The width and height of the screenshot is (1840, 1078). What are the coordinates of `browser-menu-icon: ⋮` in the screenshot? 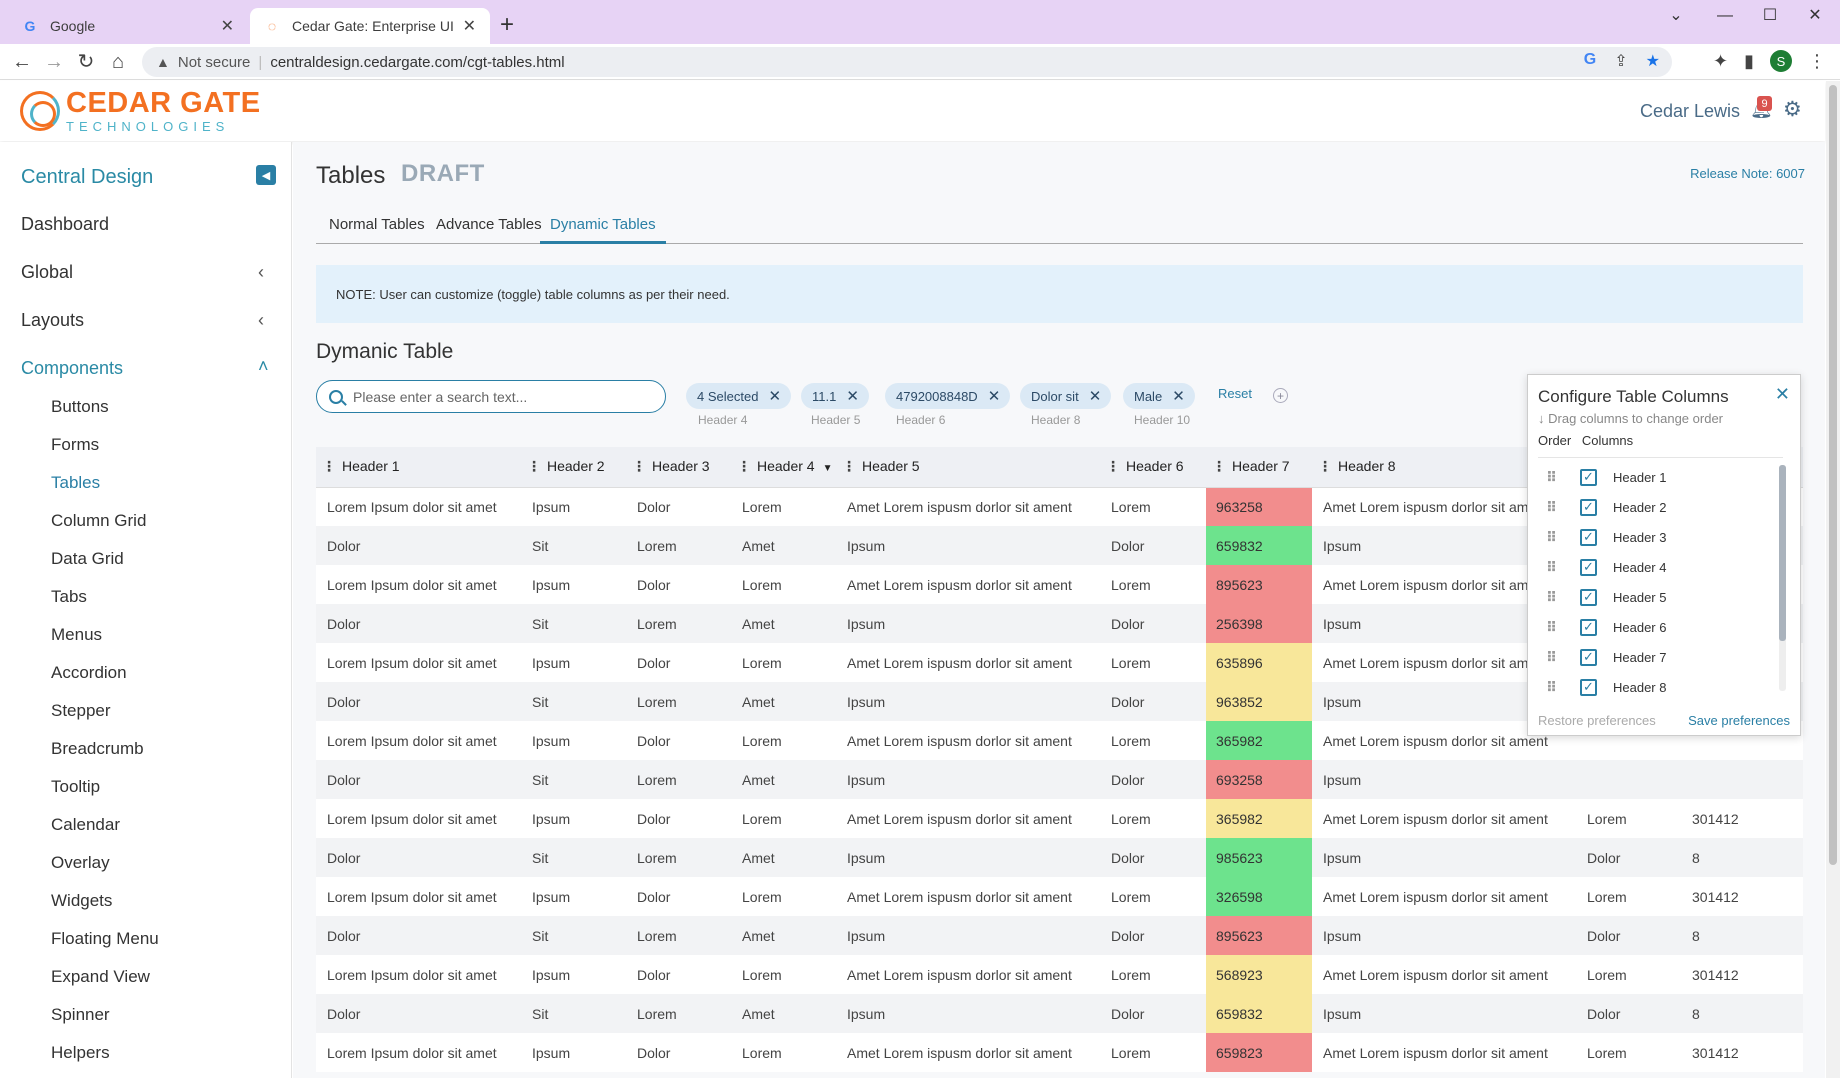 It's located at (1817, 61).